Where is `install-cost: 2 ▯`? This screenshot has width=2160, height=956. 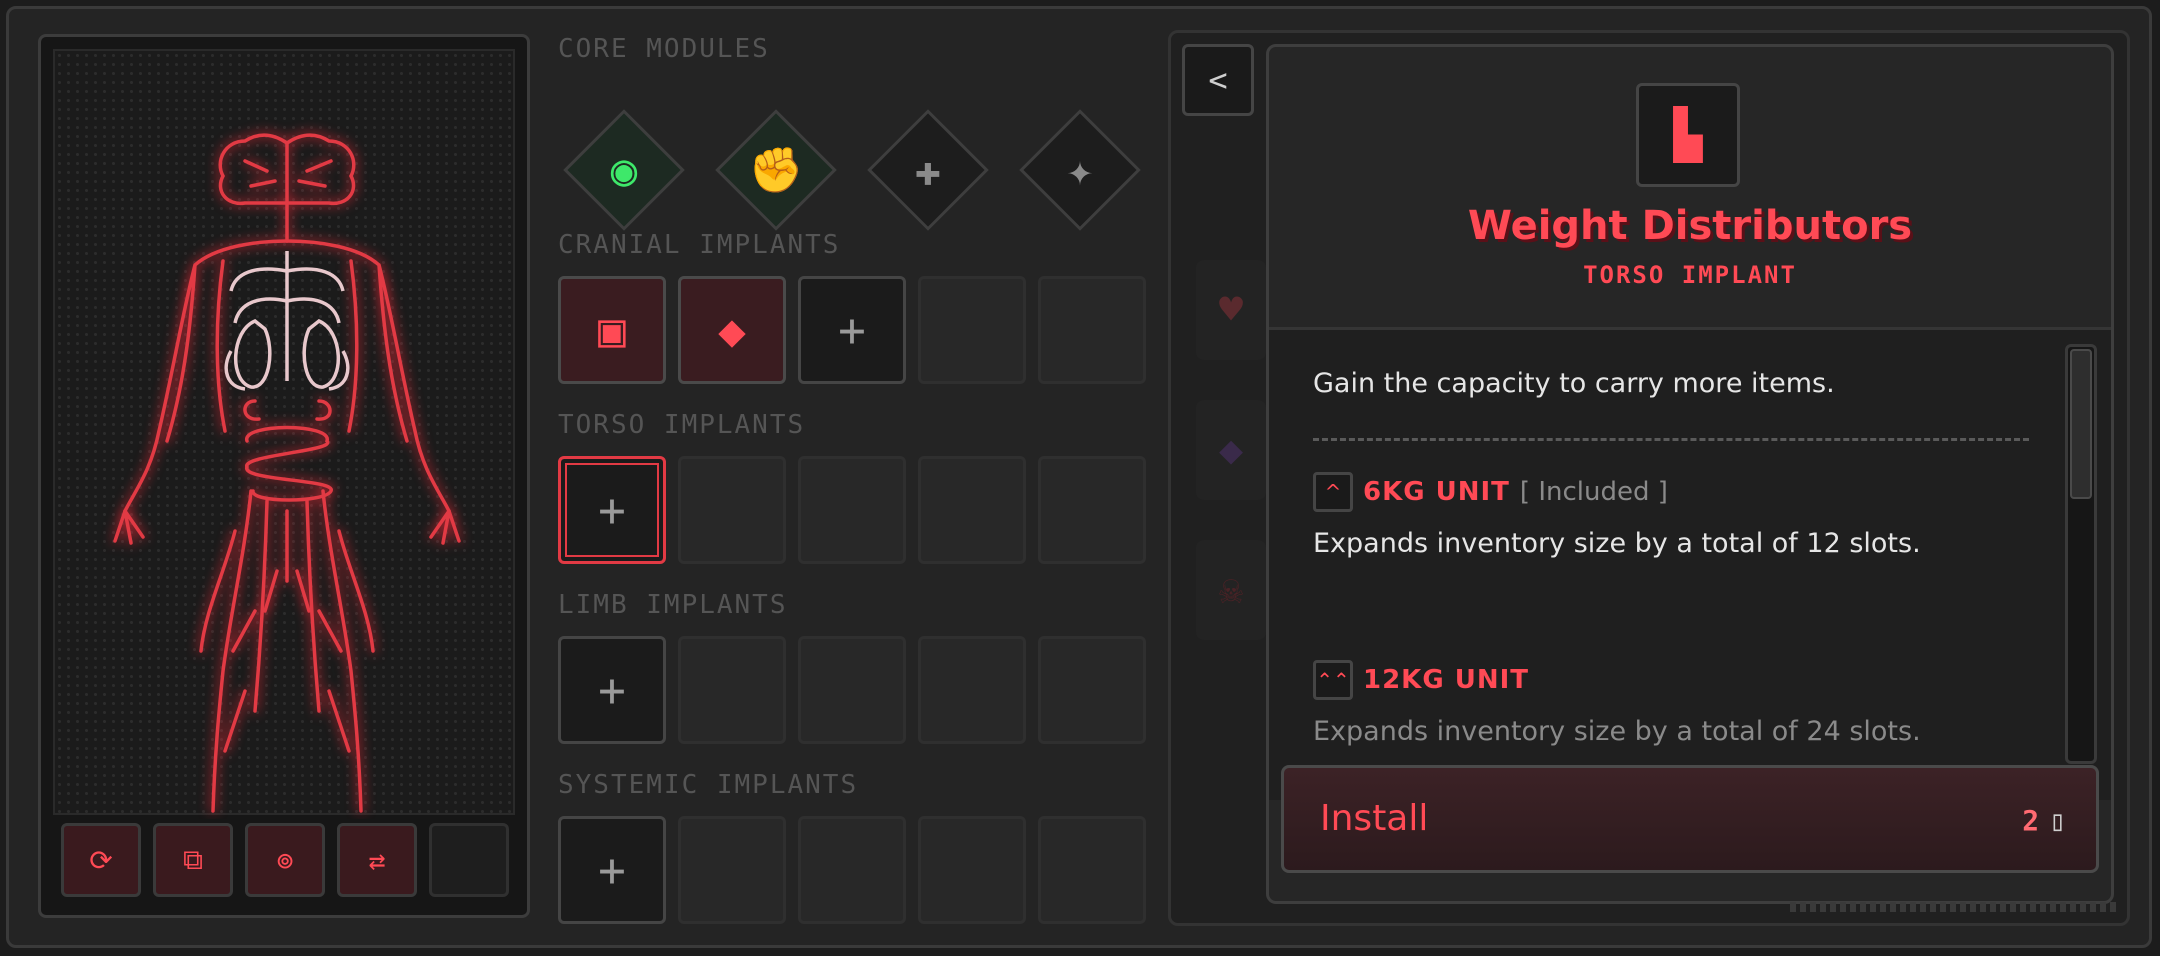
install-cost: 2 ▯ is located at coordinates (2044, 820).